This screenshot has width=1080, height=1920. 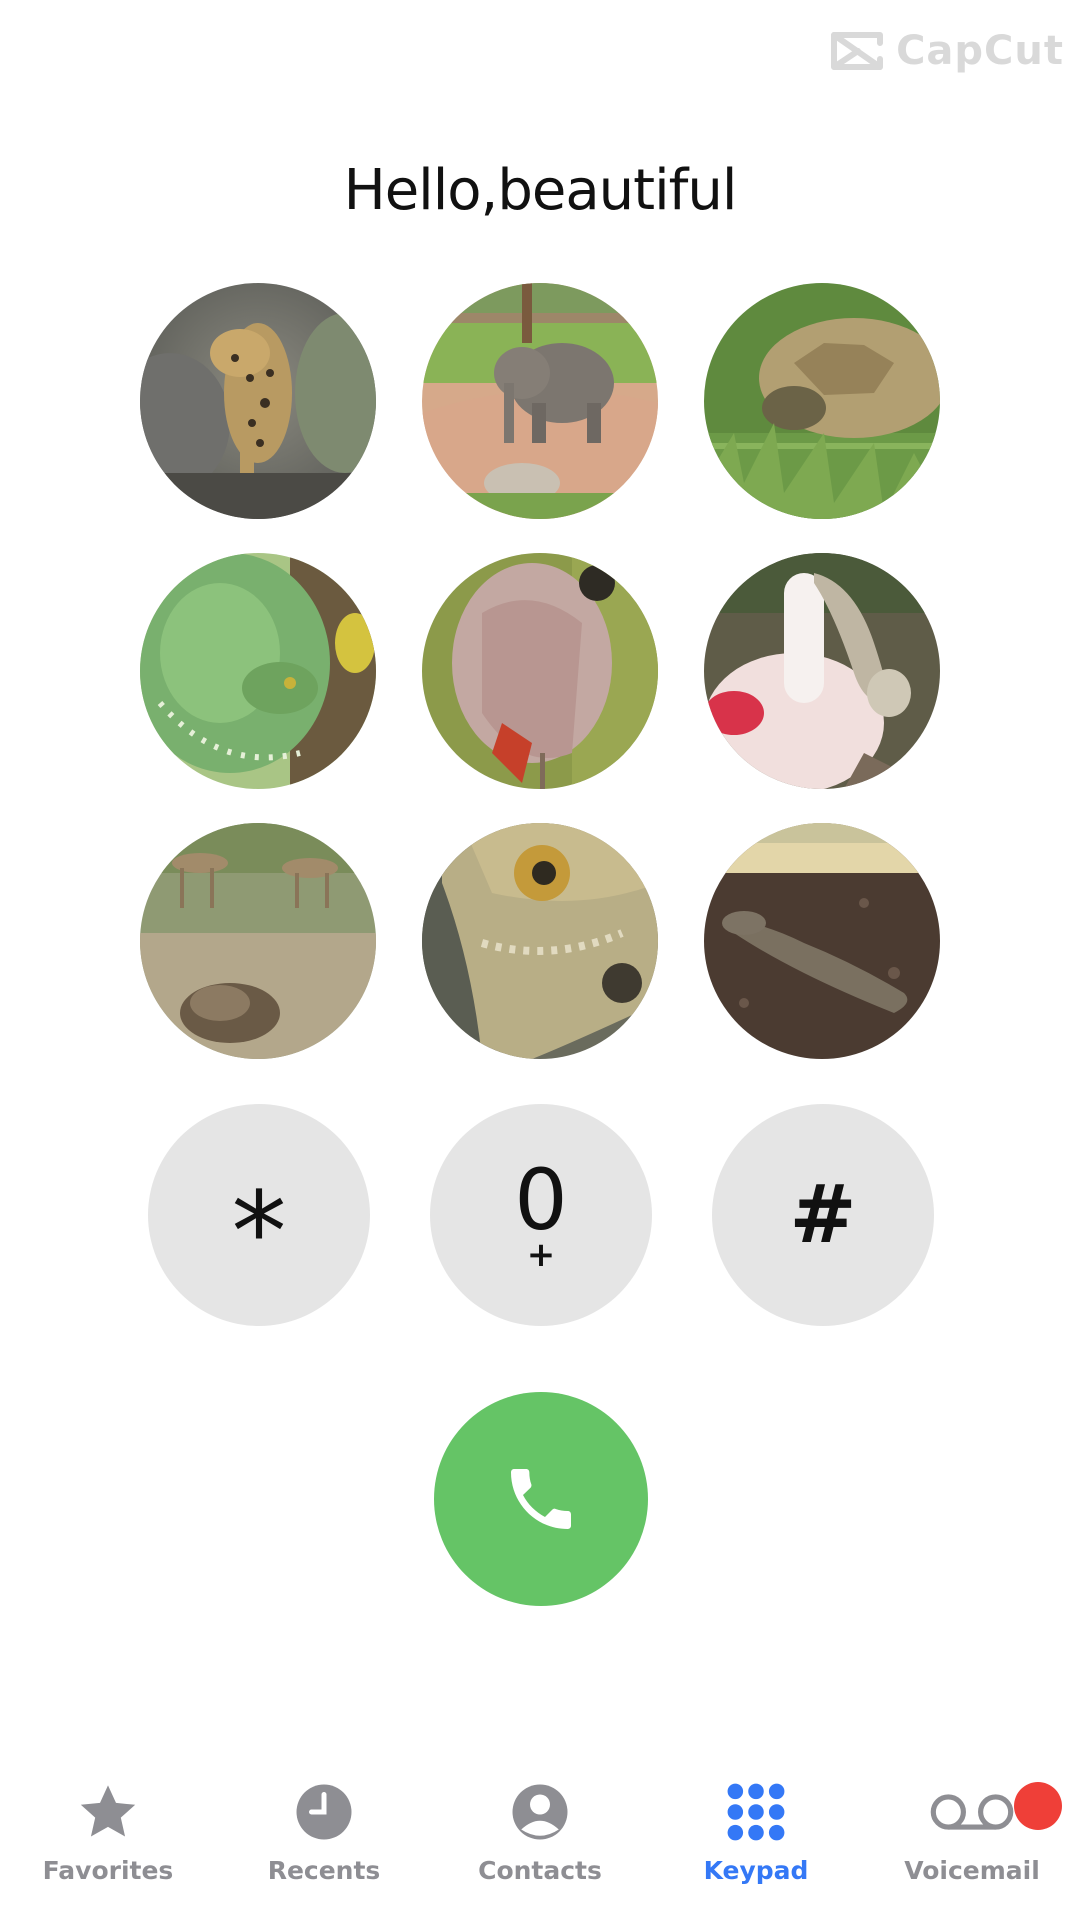 What do you see at coordinates (540, 941) in the screenshot?
I see `iguana-photo` at bounding box center [540, 941].